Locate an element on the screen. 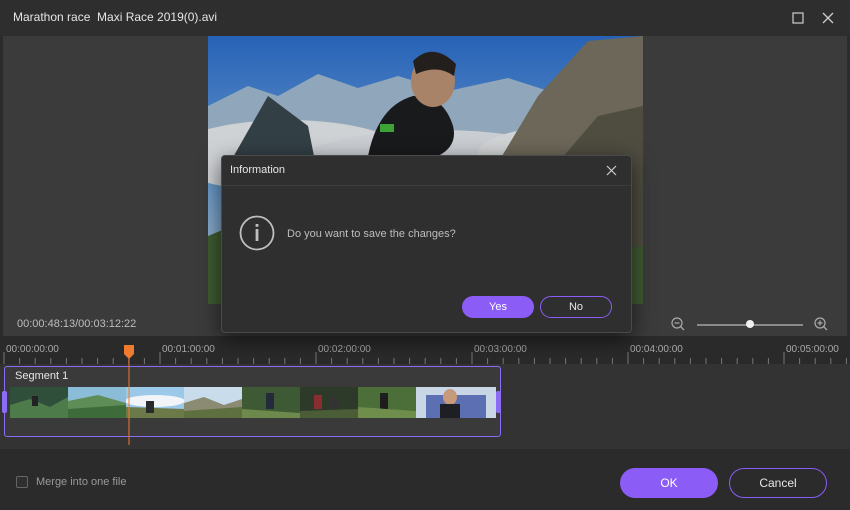 This screenshot has height=510, width=850. info-icon is located at coordinates (257, 233).